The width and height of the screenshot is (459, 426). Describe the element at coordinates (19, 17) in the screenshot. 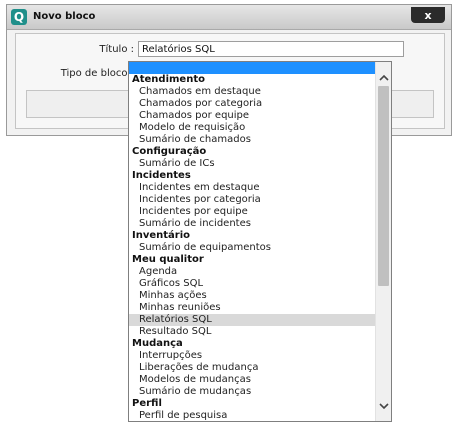

I see `qualitor-logo-icon: Q` at that location.